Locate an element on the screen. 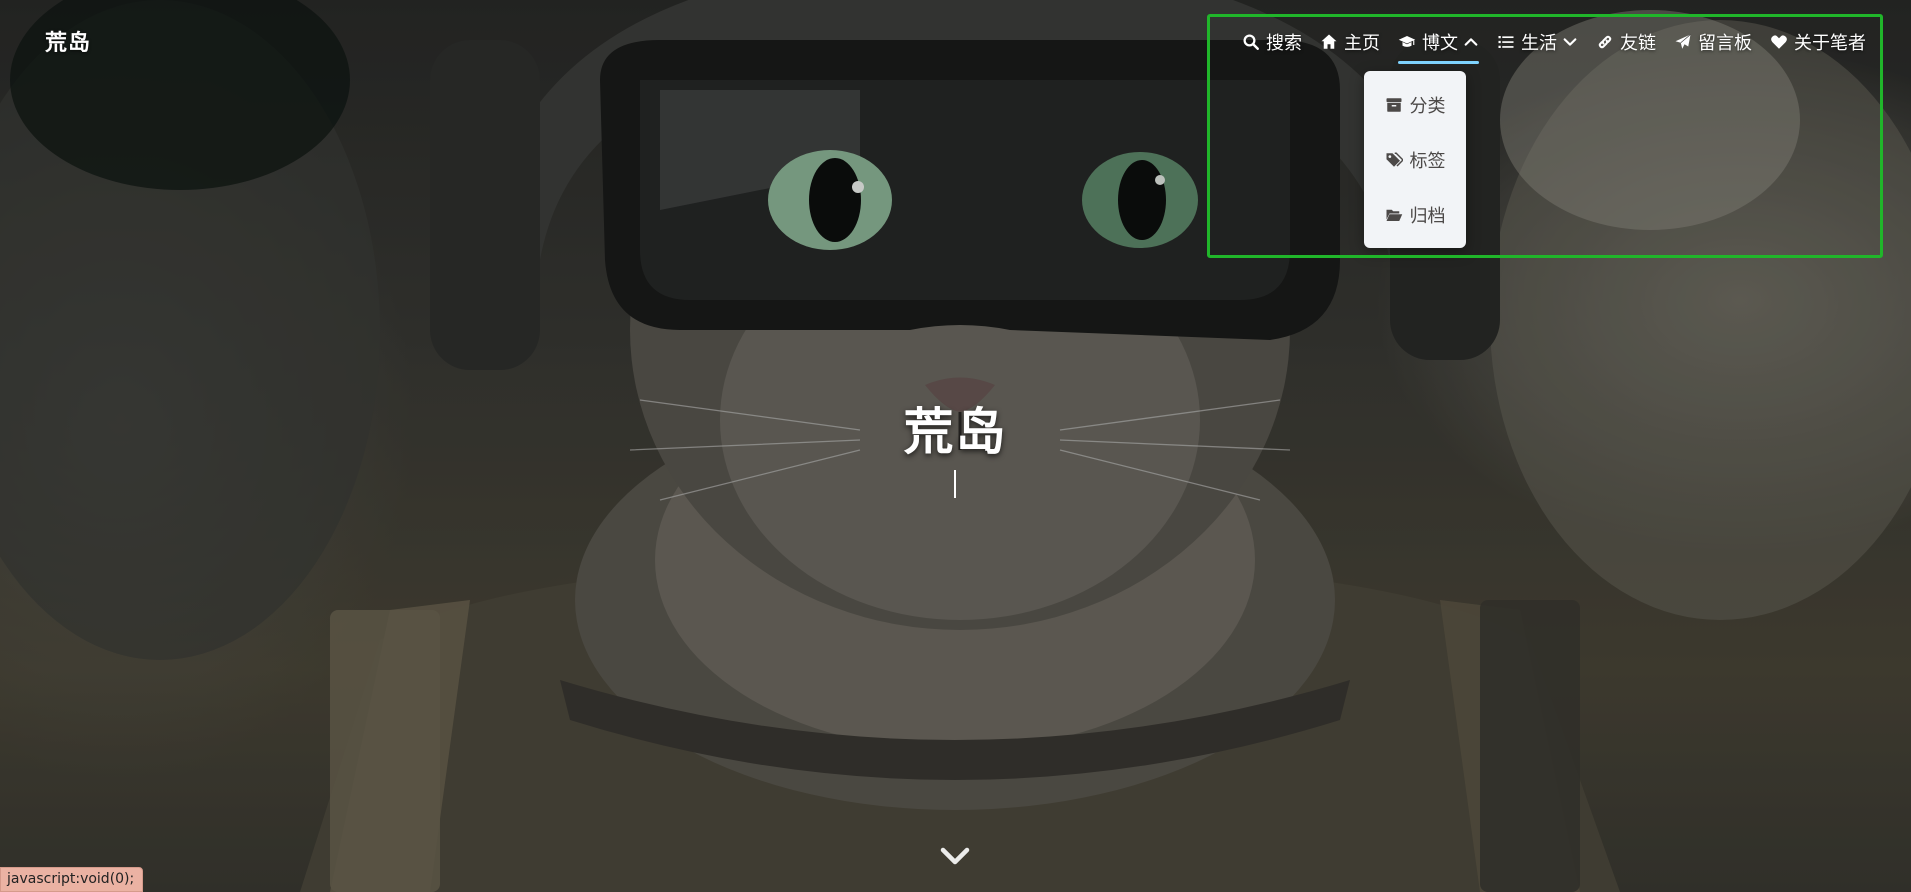 Image resolution: width=1911 pixels, height=892 pixels. graduation-cap-icon is located at coordinates (1407, 41).